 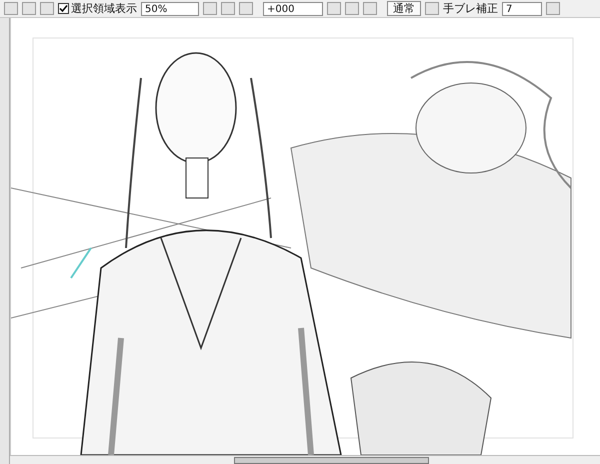 What do you see at coordinates (170, 9) in the screenshot?
I see `zoom-field: 50%` at bounding box center [170, 9].